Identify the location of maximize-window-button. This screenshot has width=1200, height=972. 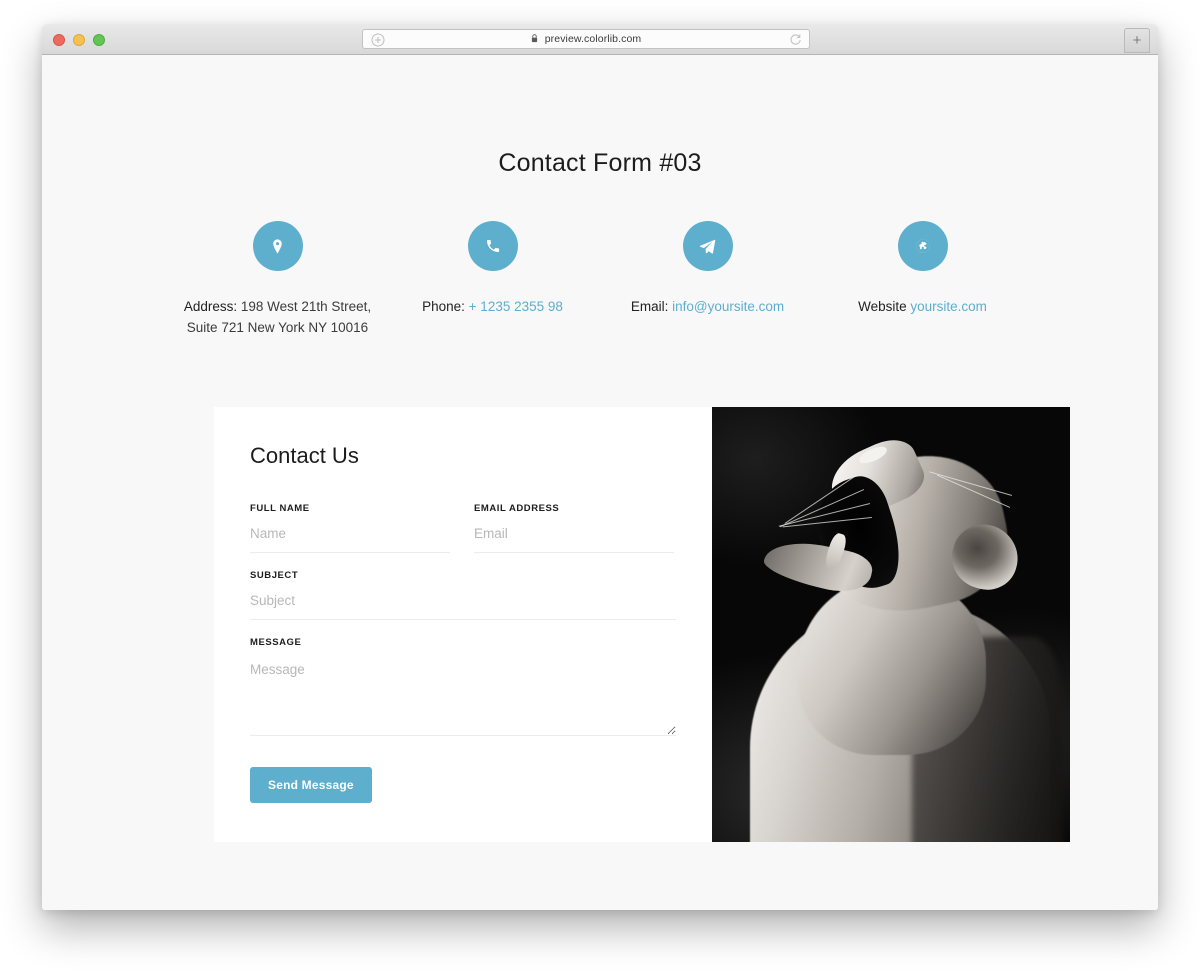
(99, 40).